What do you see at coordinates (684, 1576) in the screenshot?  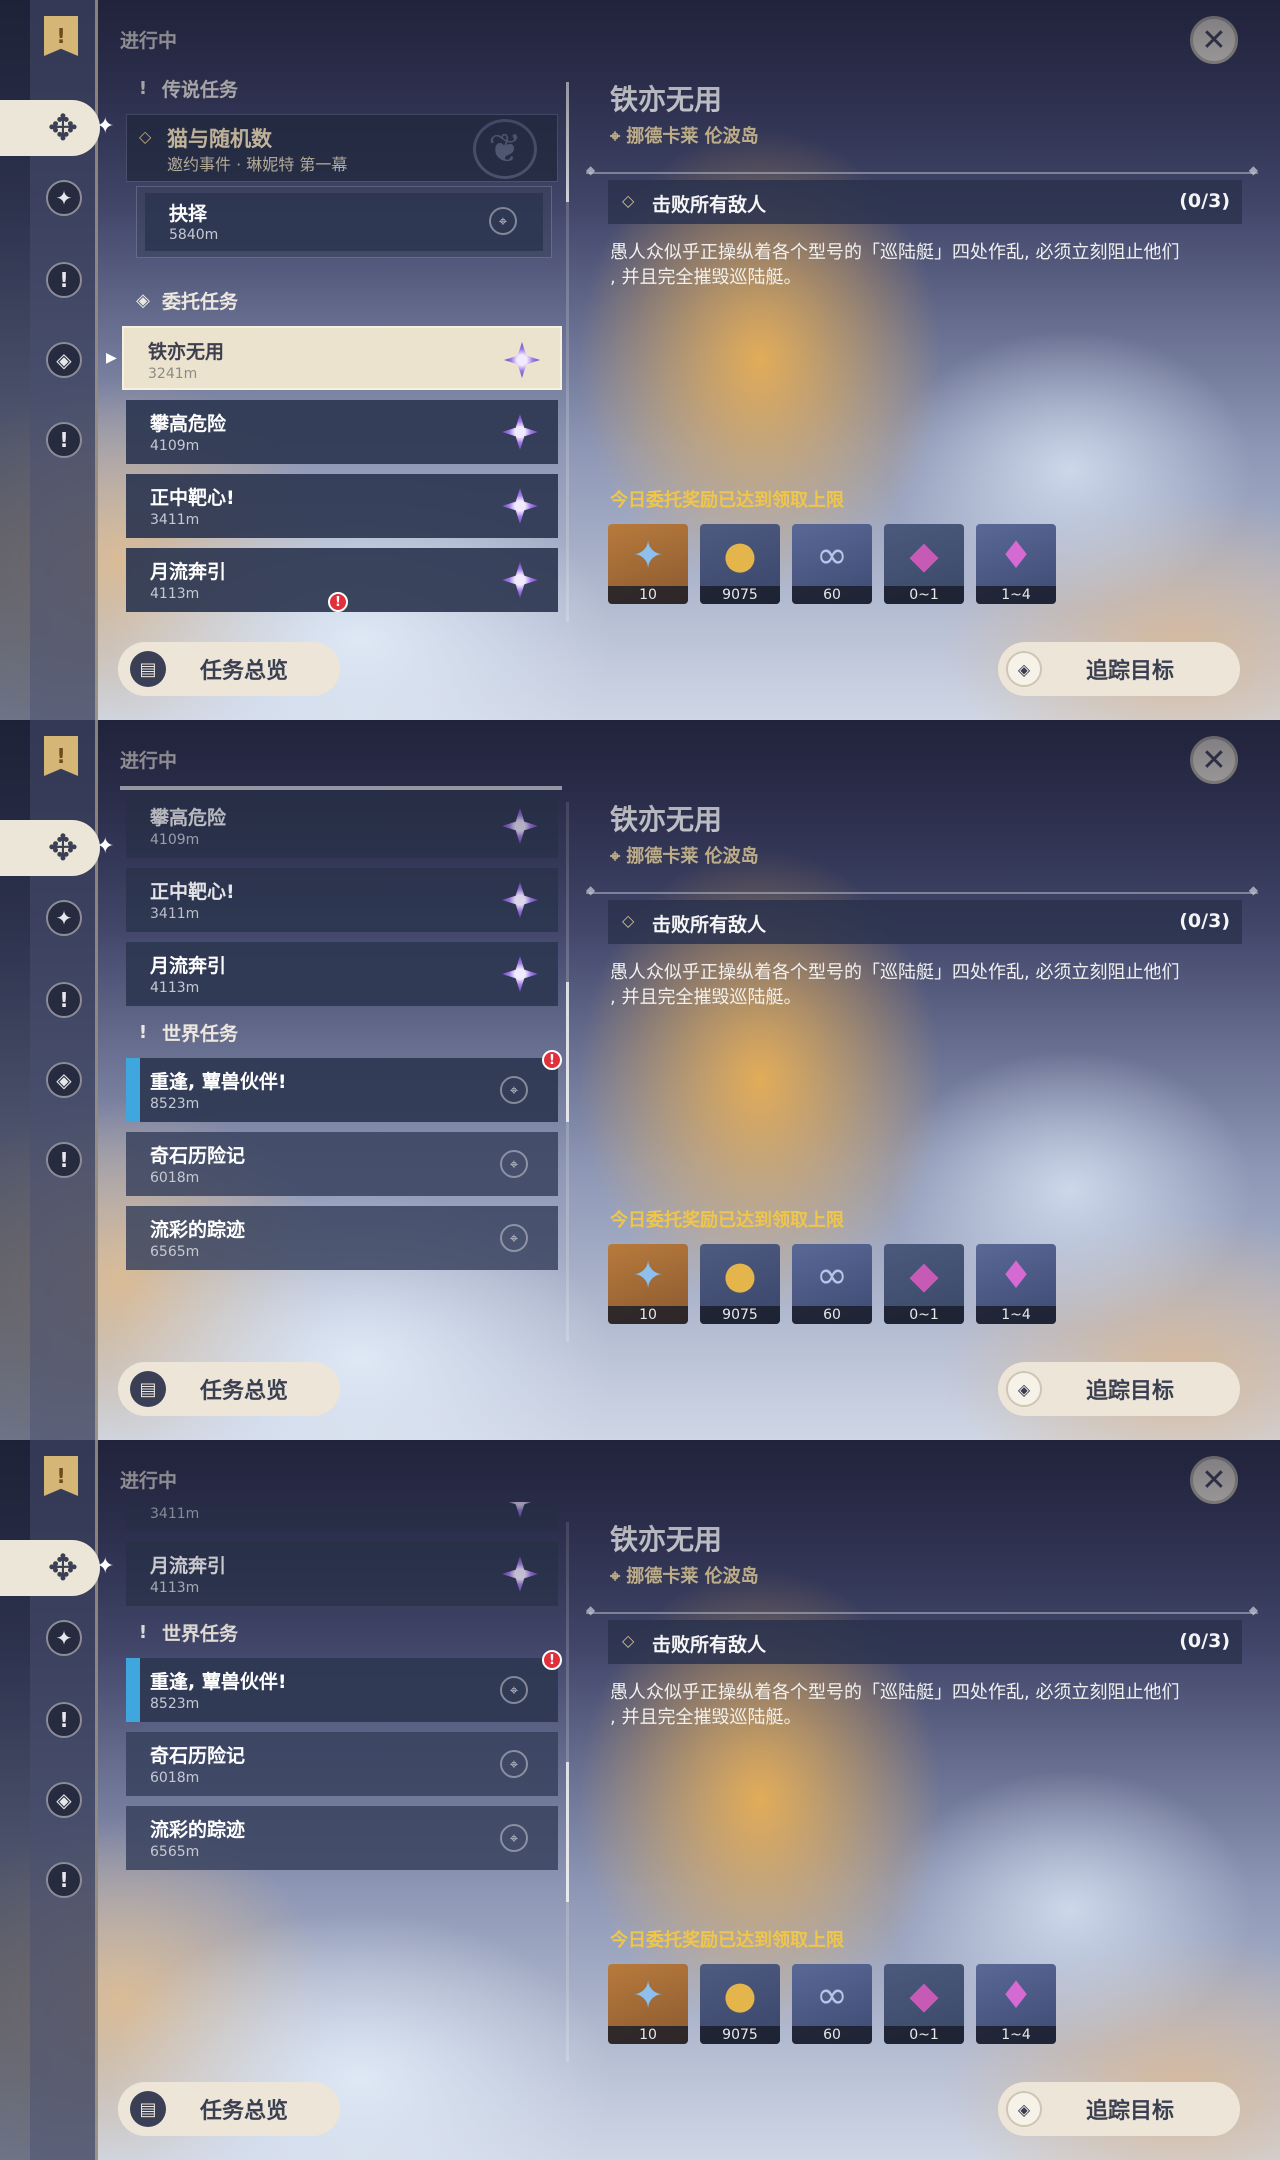 I see `quest-location: ⌖ 挪德卡莱 伦波岛` at bounding box center [684, 1576].